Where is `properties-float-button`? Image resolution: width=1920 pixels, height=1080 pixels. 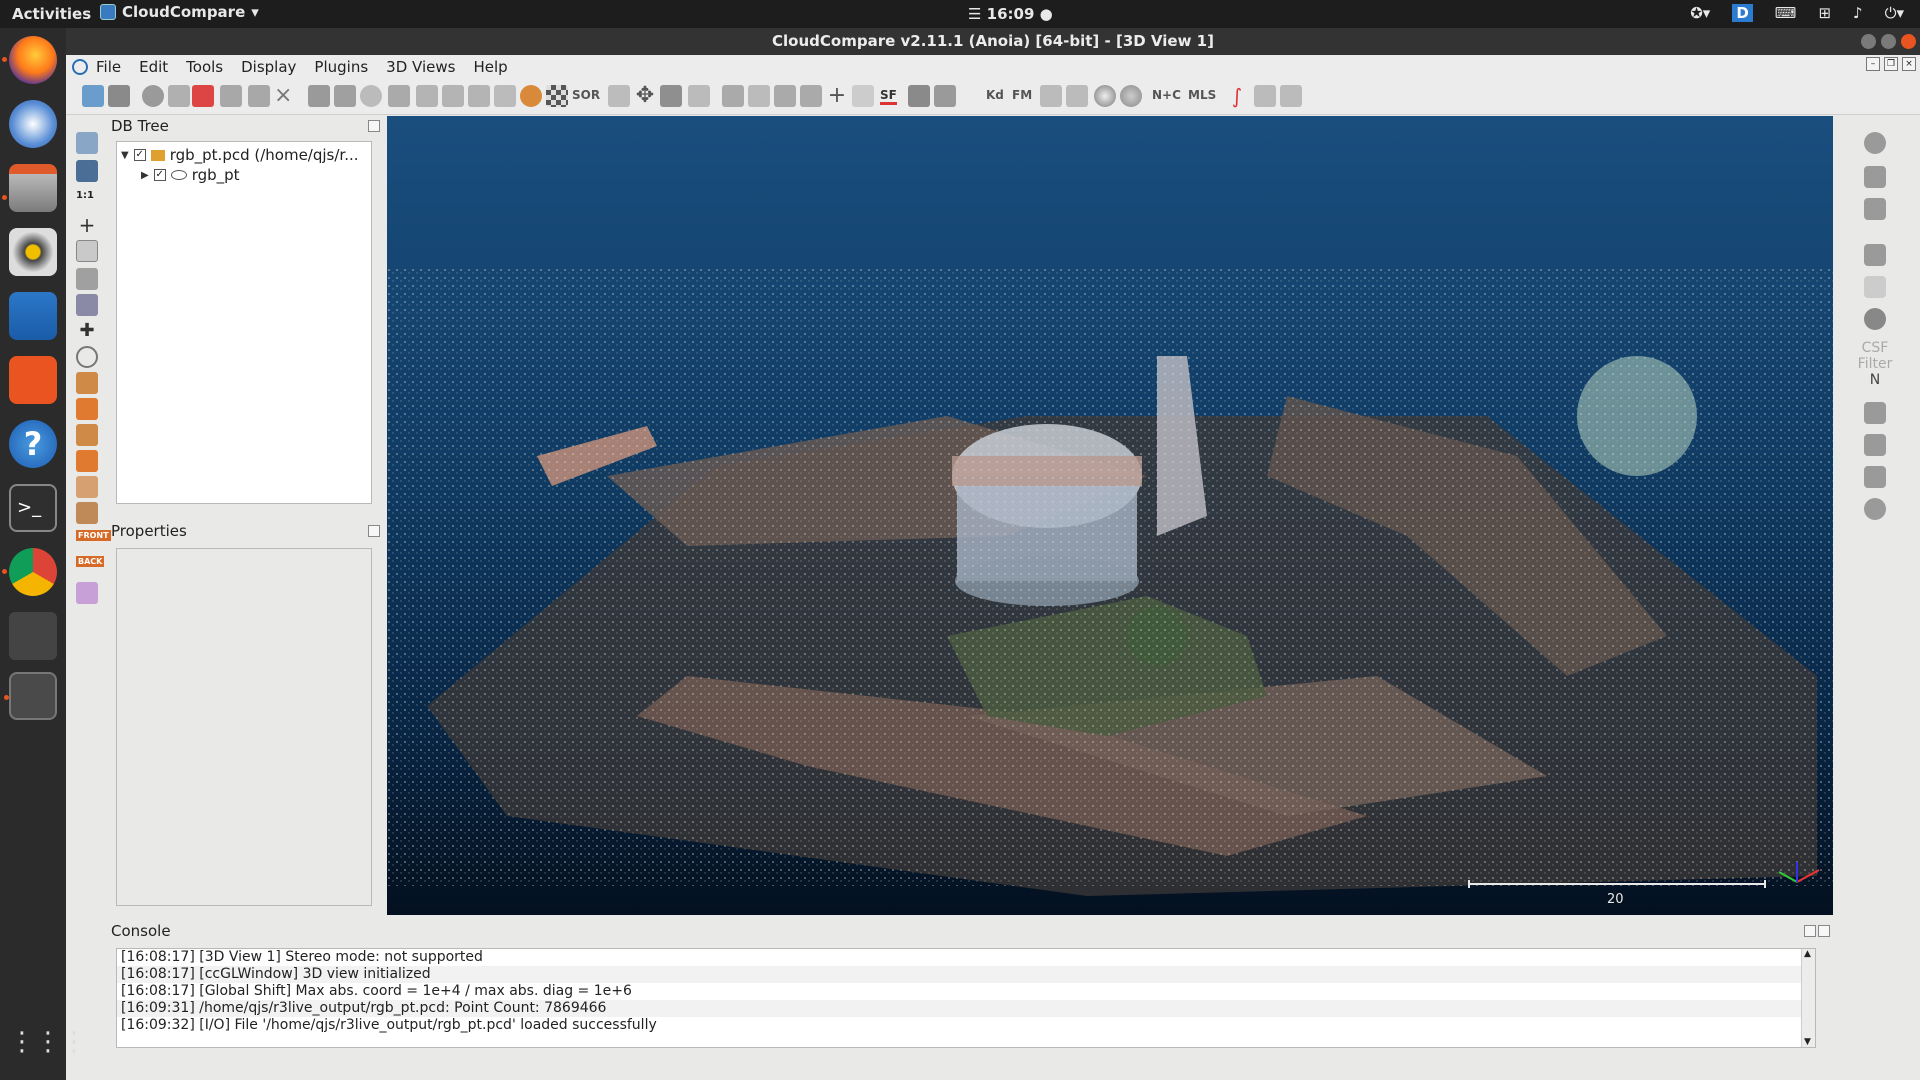
properties-float-button is located at coordinates (374, 531).